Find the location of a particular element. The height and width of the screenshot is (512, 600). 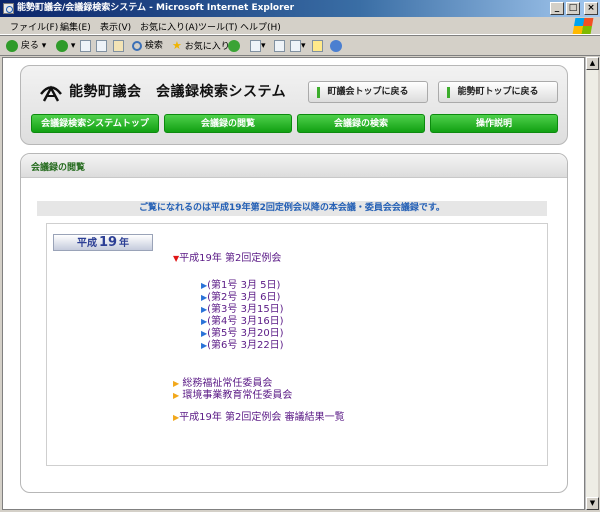

committee-link-2: ▶ 環境事業教育常任委員会 is located at coordinates (232, 396).